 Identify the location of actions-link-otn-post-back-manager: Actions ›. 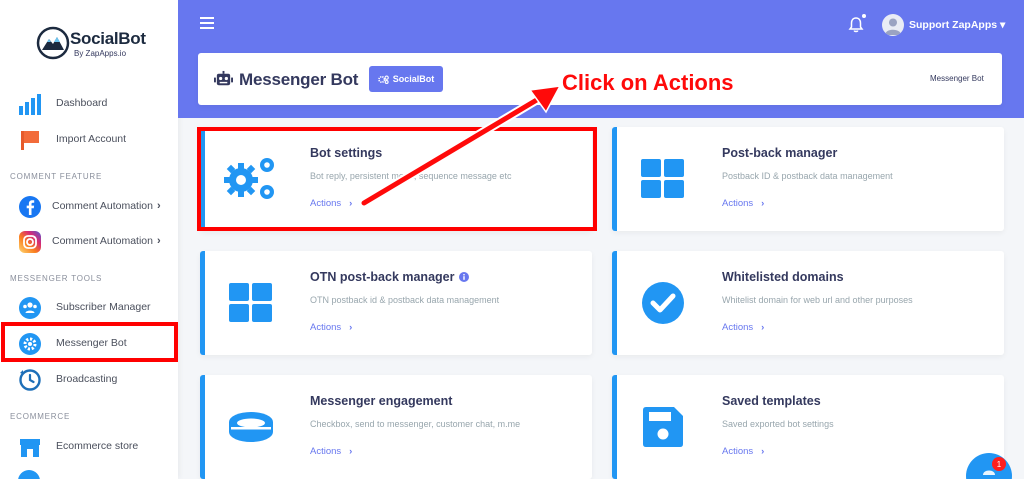
(331, 327).